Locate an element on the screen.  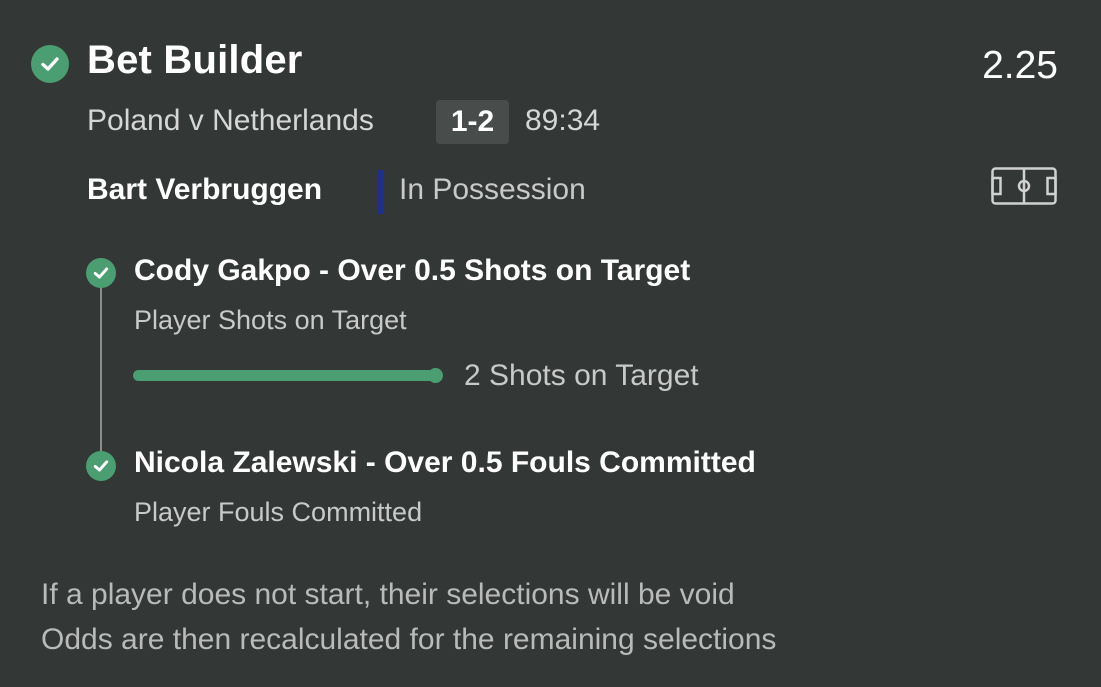
match-clock: 89:34 is located at coordinates (563, 120).